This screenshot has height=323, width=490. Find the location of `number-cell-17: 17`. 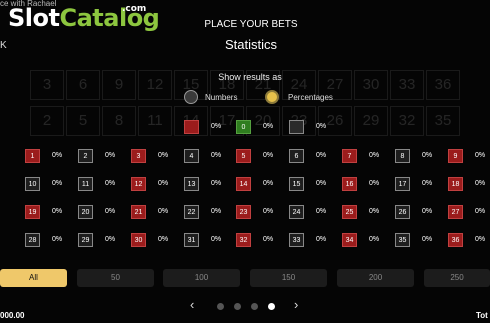

number-cell-17: 17 is located at coordinates (402, 184).